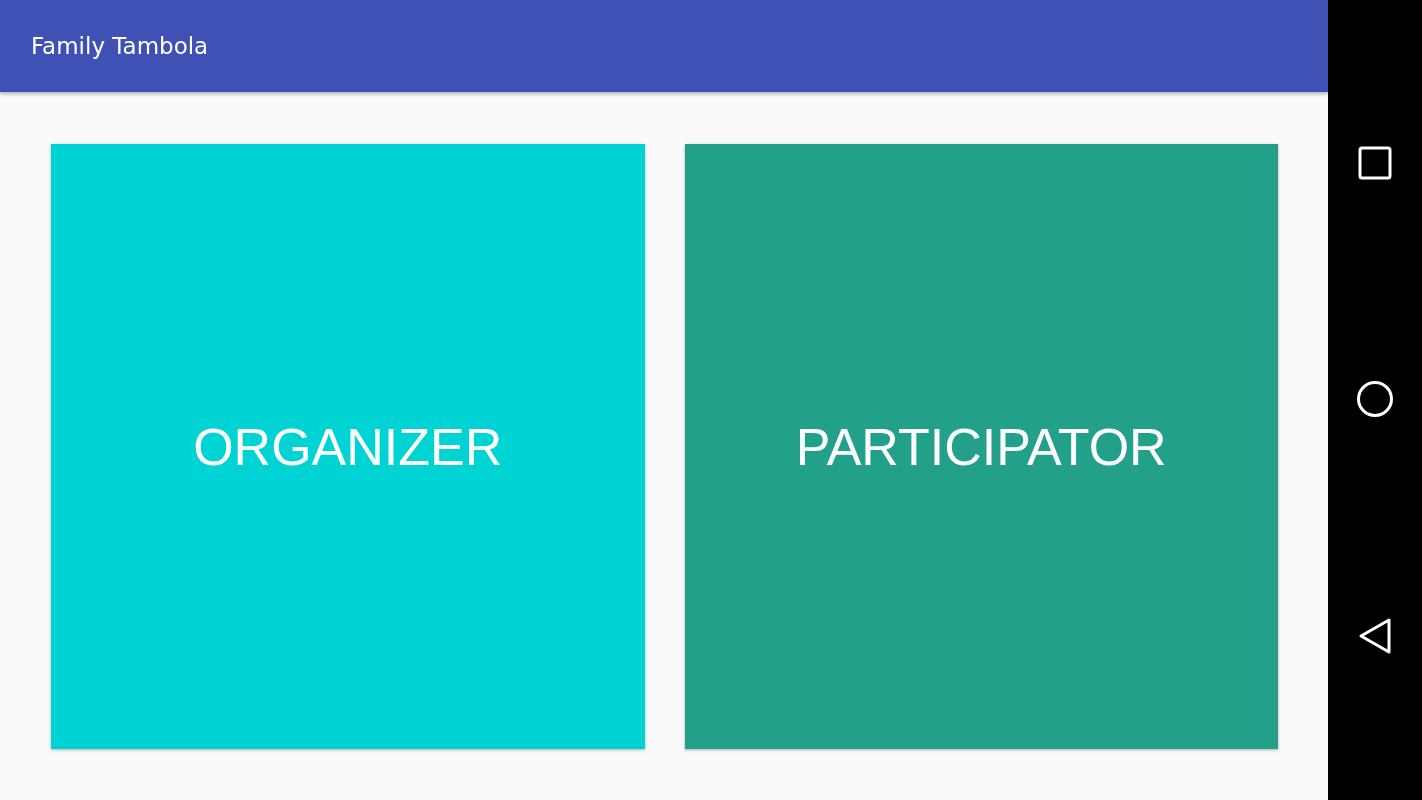 Image resolution: width=1422 pixels, height=800 pixels. What do you see at coordinates (1375, 636) in the screenshot?
I see `back-icon` at bounding box center [1375, 636].